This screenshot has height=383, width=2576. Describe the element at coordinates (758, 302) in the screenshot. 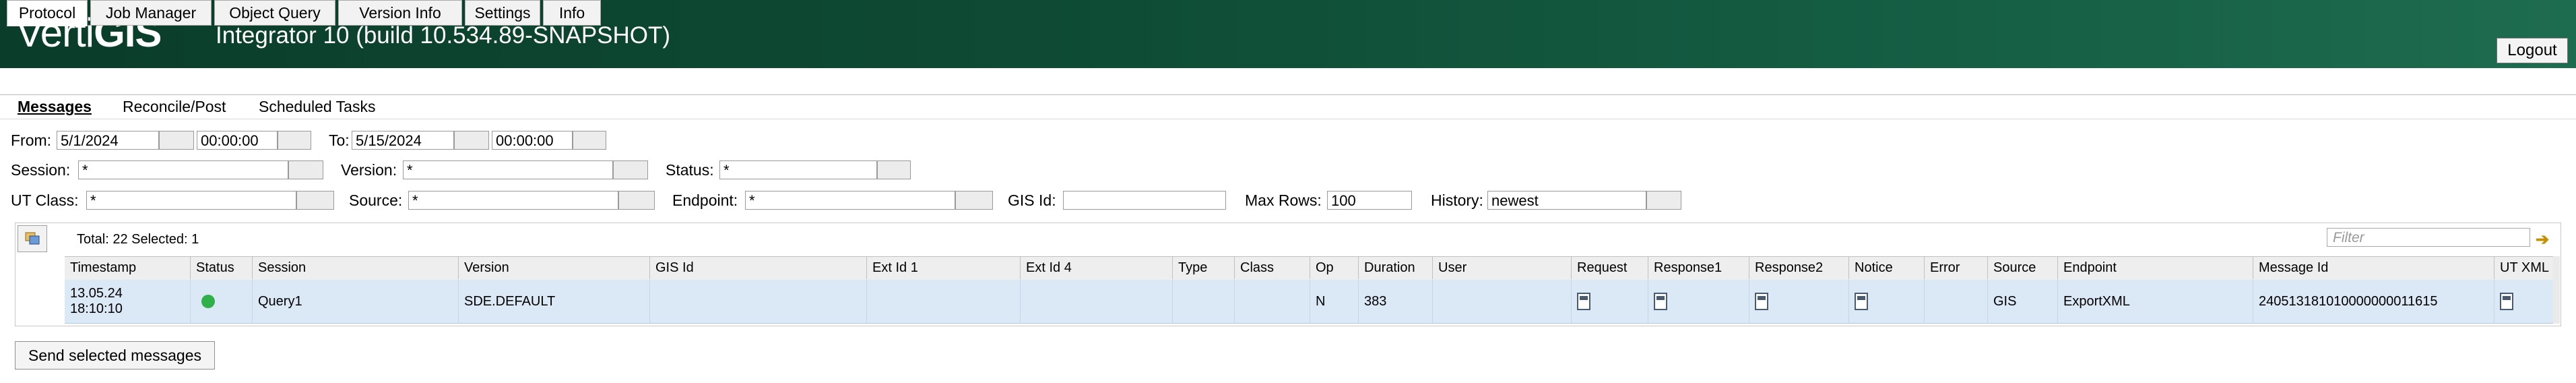

I see `cell-gis-id` at that location.